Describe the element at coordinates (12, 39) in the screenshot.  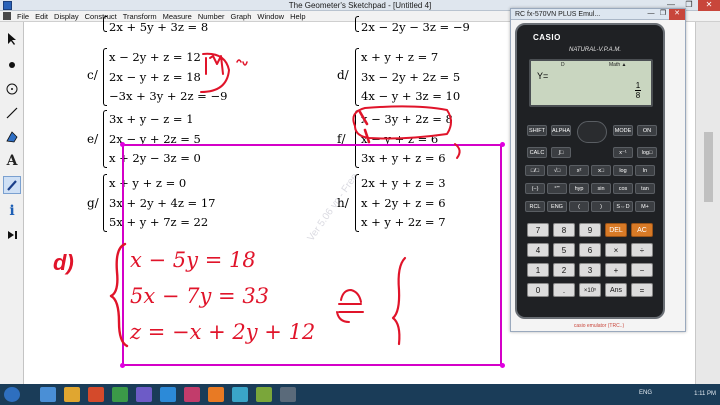
I see `arrow-icon` at that location.